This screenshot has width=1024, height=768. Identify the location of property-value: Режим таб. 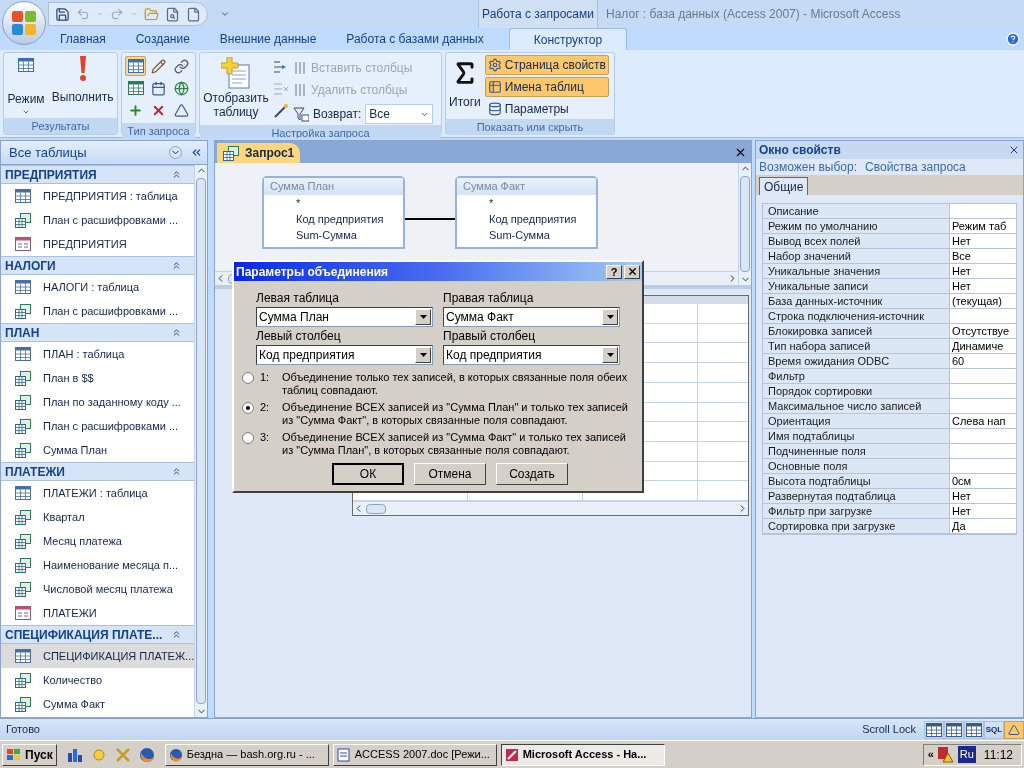
(982, 226).